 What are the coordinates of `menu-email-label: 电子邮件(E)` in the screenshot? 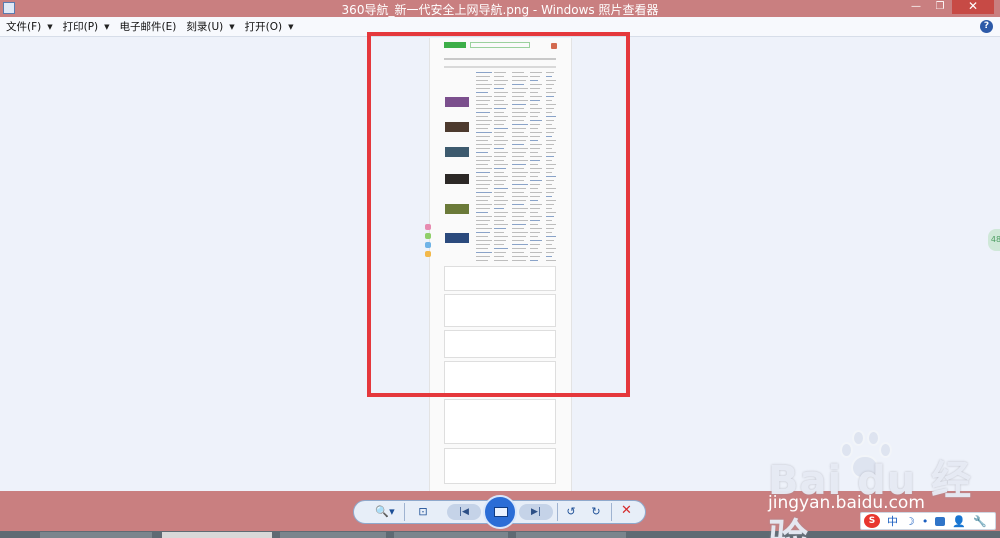 It's located at (148, 27).